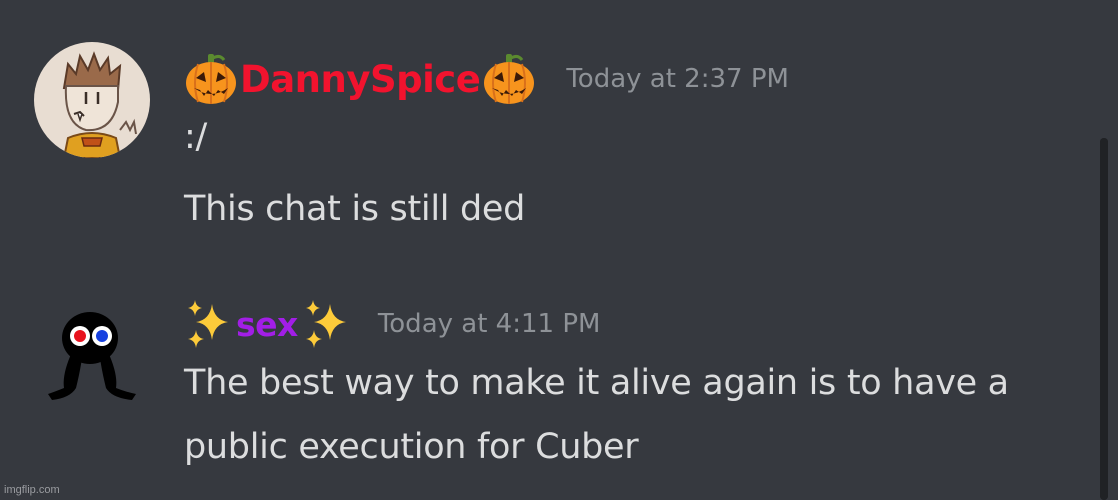 This screenshot has width=1118, height=500. What do you see at coordinates (489, 324) in the screenshot?
I see `timestamp: Today at 4:11 PM` at bounding box center [489, 324].